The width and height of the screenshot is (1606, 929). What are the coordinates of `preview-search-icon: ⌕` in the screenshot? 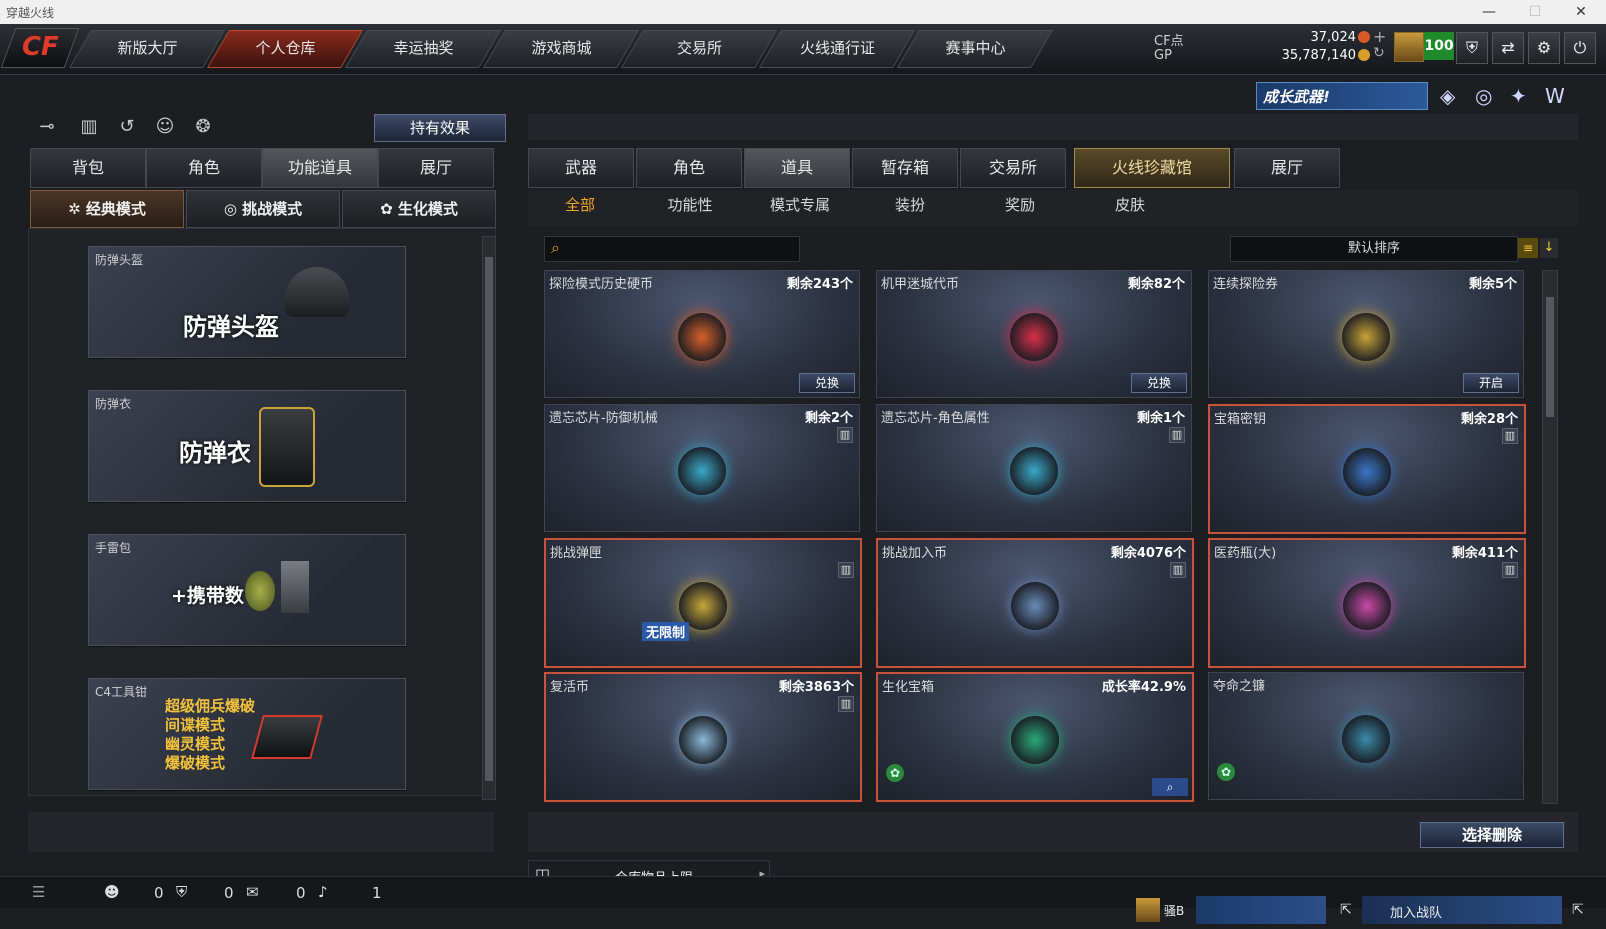 It's located at (1170, 787).